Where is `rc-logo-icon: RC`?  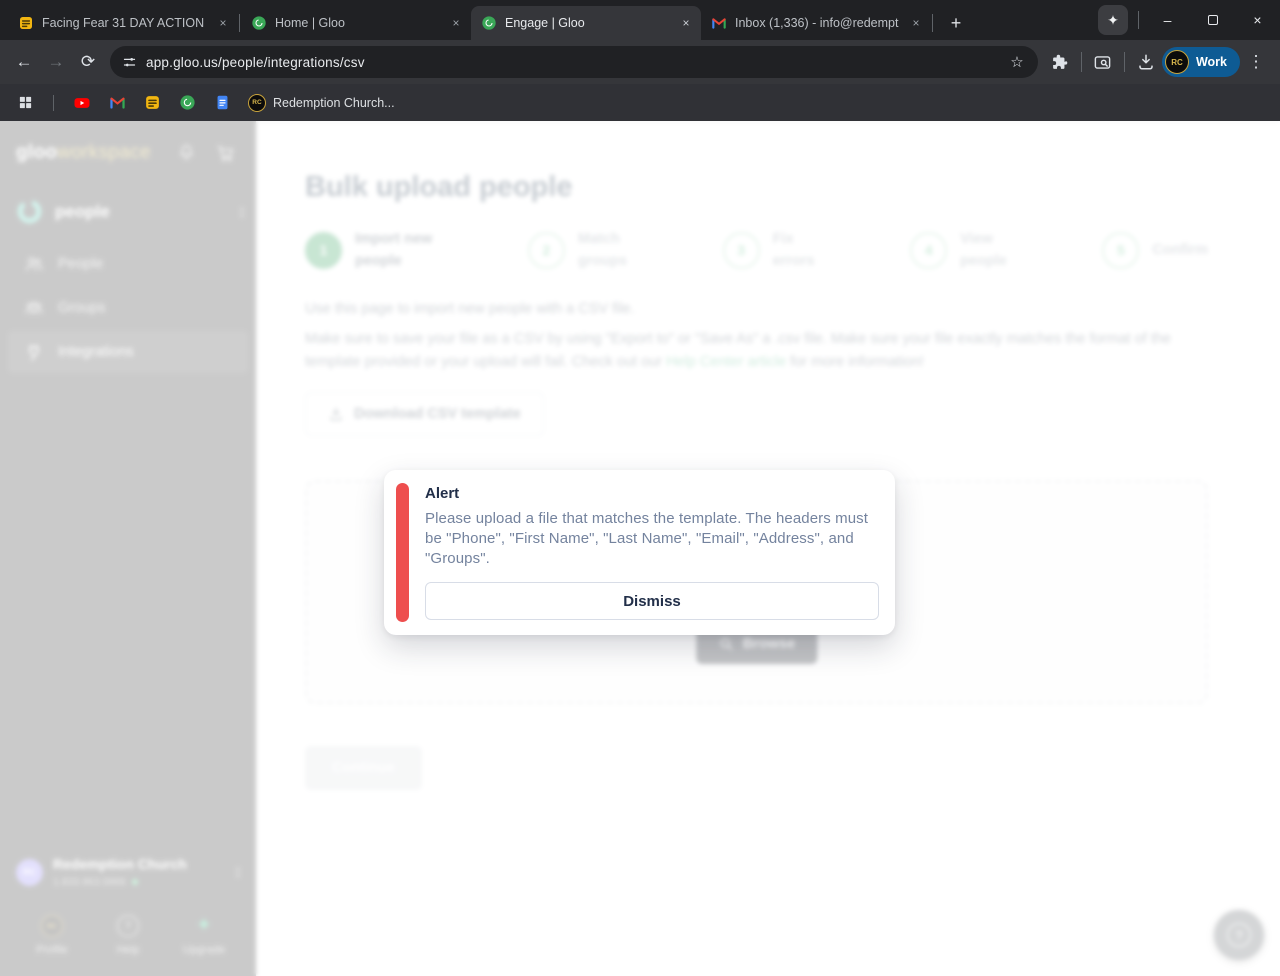 rc-logo-icon: RC is located at coordinates (257, 102).